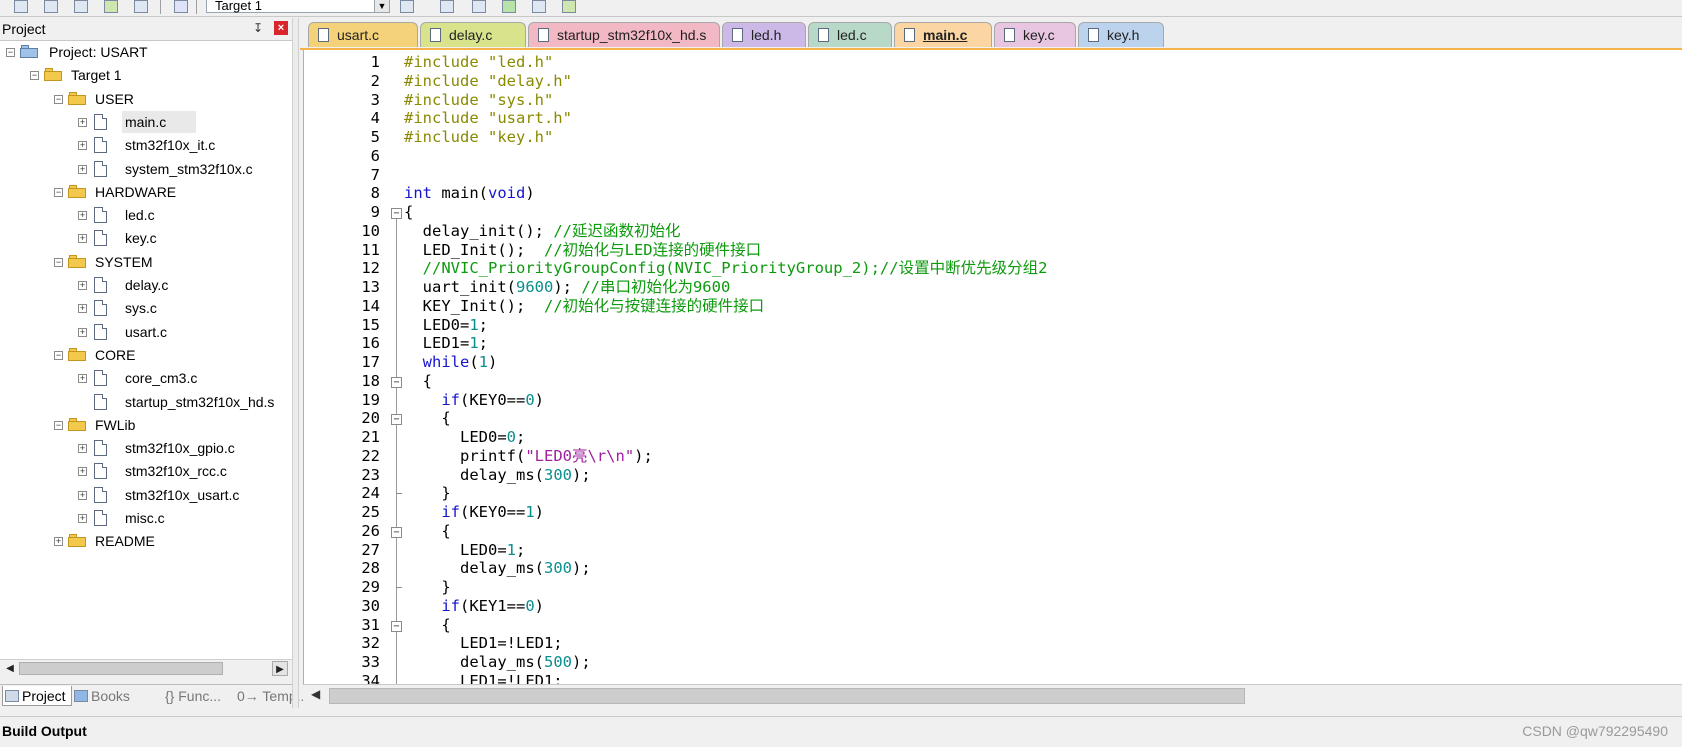 The width and height of the screenshot is (1682, 747). I want to click on options-for-target-icon, so click(407, 6).